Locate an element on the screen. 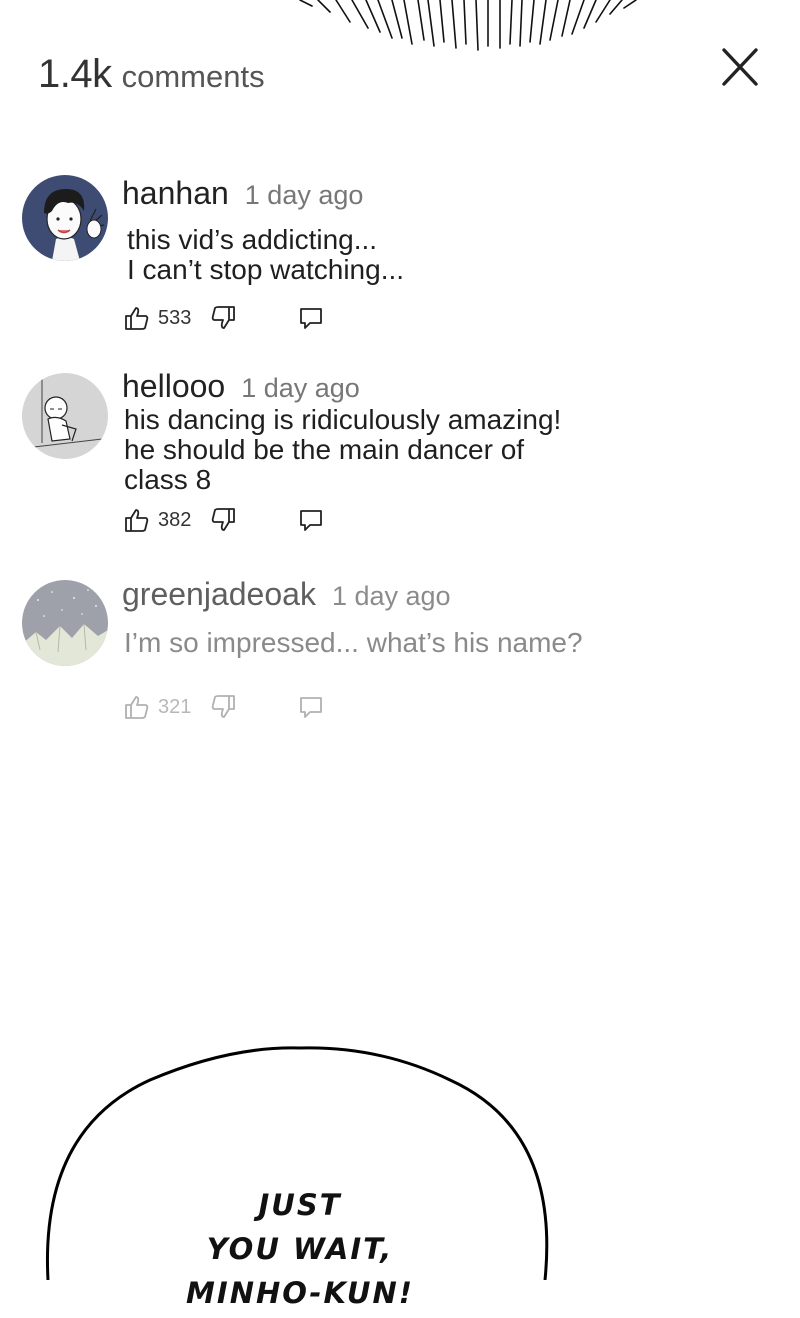 The image size is (800, 1318). comment-username: hanhan is located at coordinates (175, 193).